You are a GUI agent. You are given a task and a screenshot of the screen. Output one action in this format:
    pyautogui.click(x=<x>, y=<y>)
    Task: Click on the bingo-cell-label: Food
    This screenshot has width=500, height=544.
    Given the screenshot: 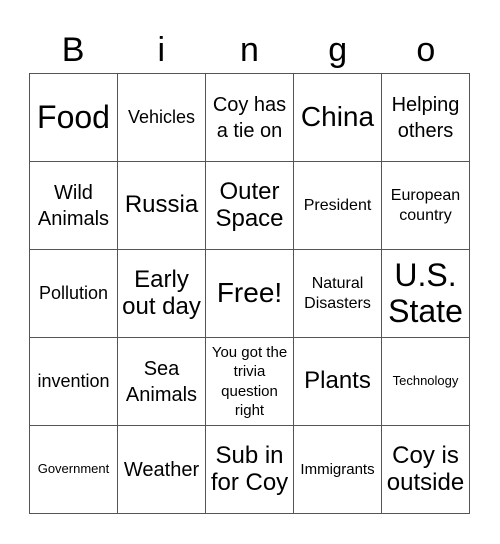 What is the action you would take?
    pyautogui.click(x=73, y=116)
    